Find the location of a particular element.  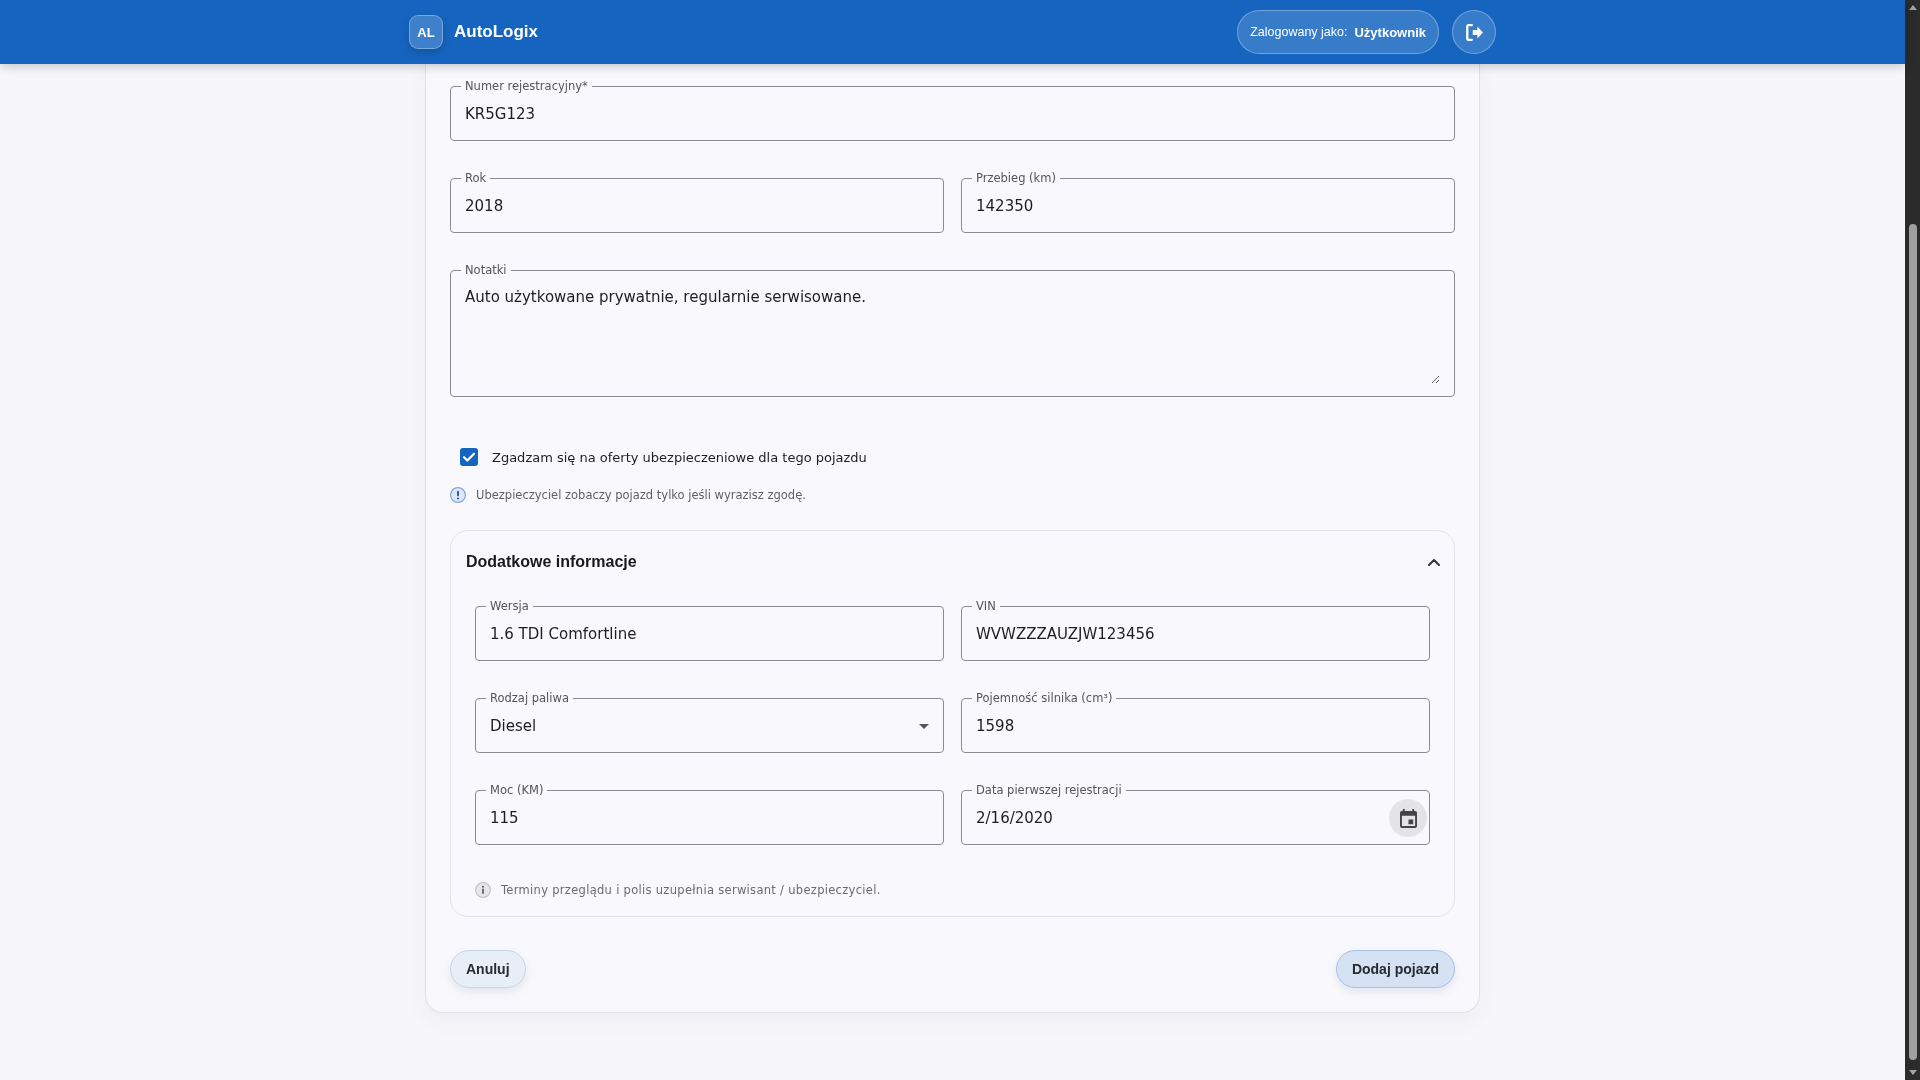

logout-icon is located at coordinates (1474, 32).